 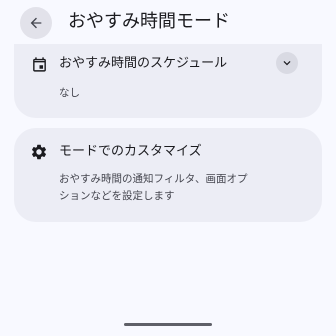 What do you see at coordinates (149, 21) in the screenshot?
I see `page-title: おやすみ時間モード` at bounding box center [149, 21].